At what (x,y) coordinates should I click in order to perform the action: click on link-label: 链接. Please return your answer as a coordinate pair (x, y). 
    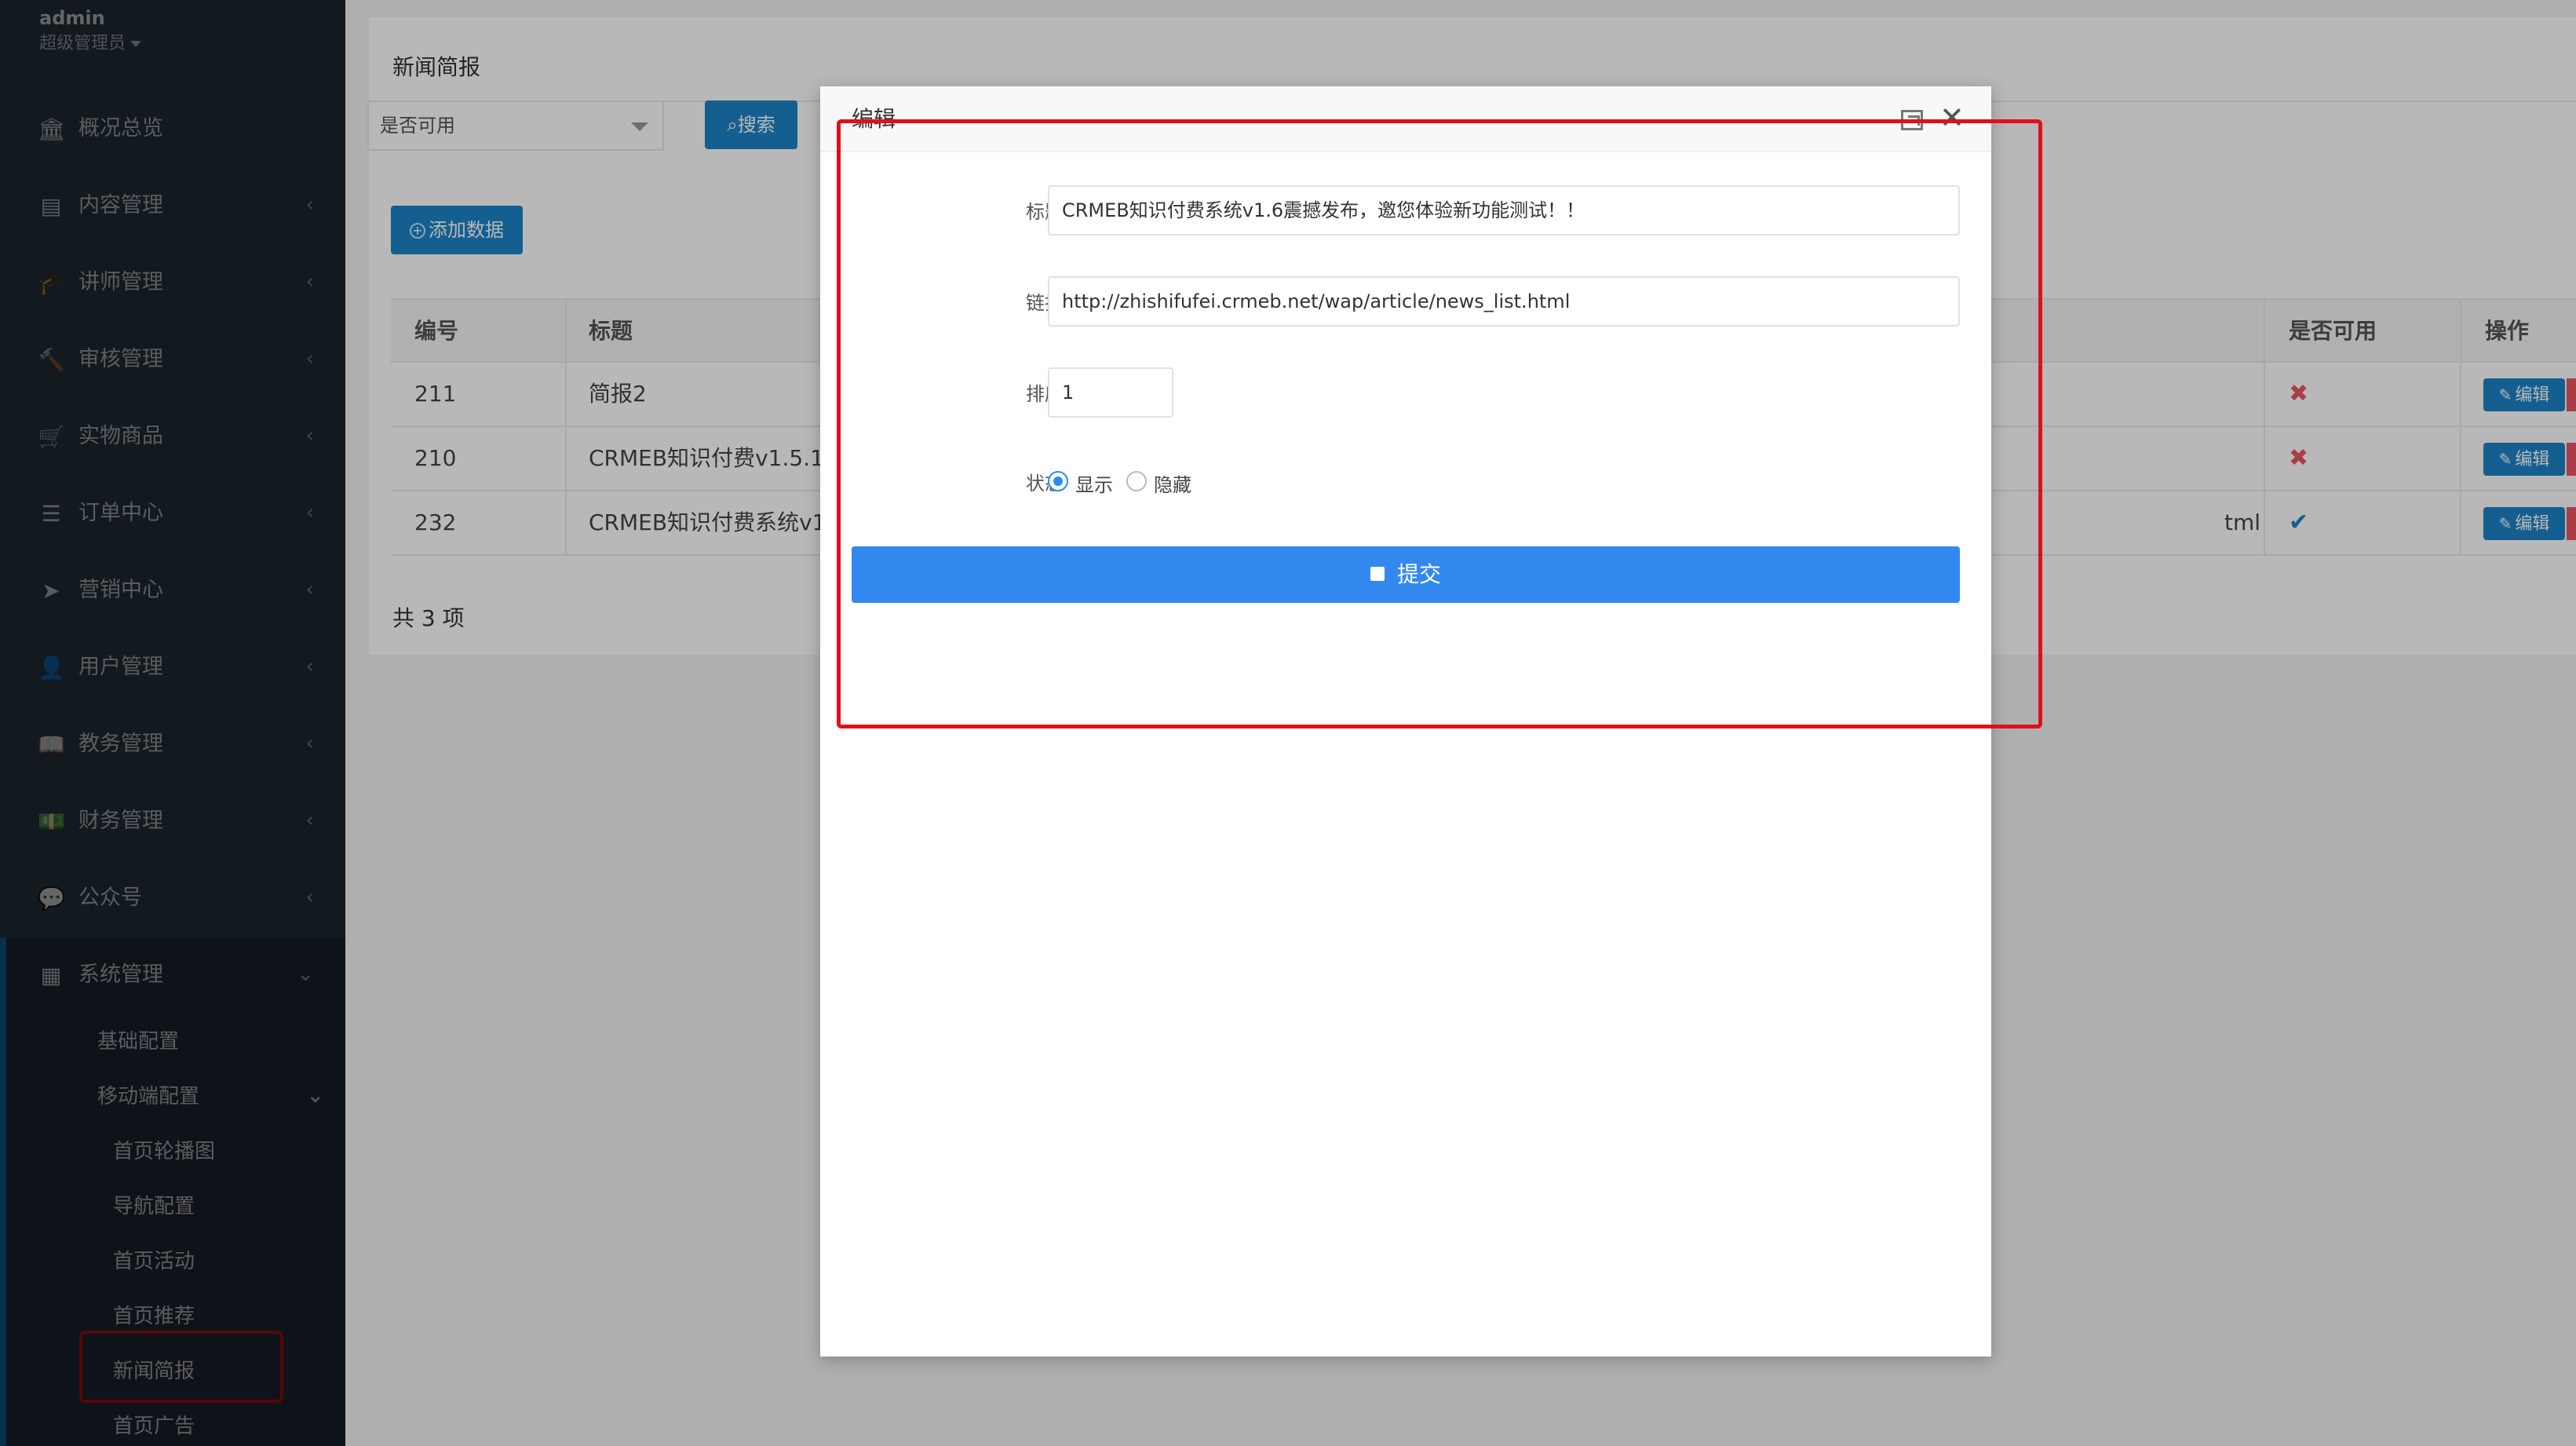
    Looking at the image, I should click on (1045, 303).